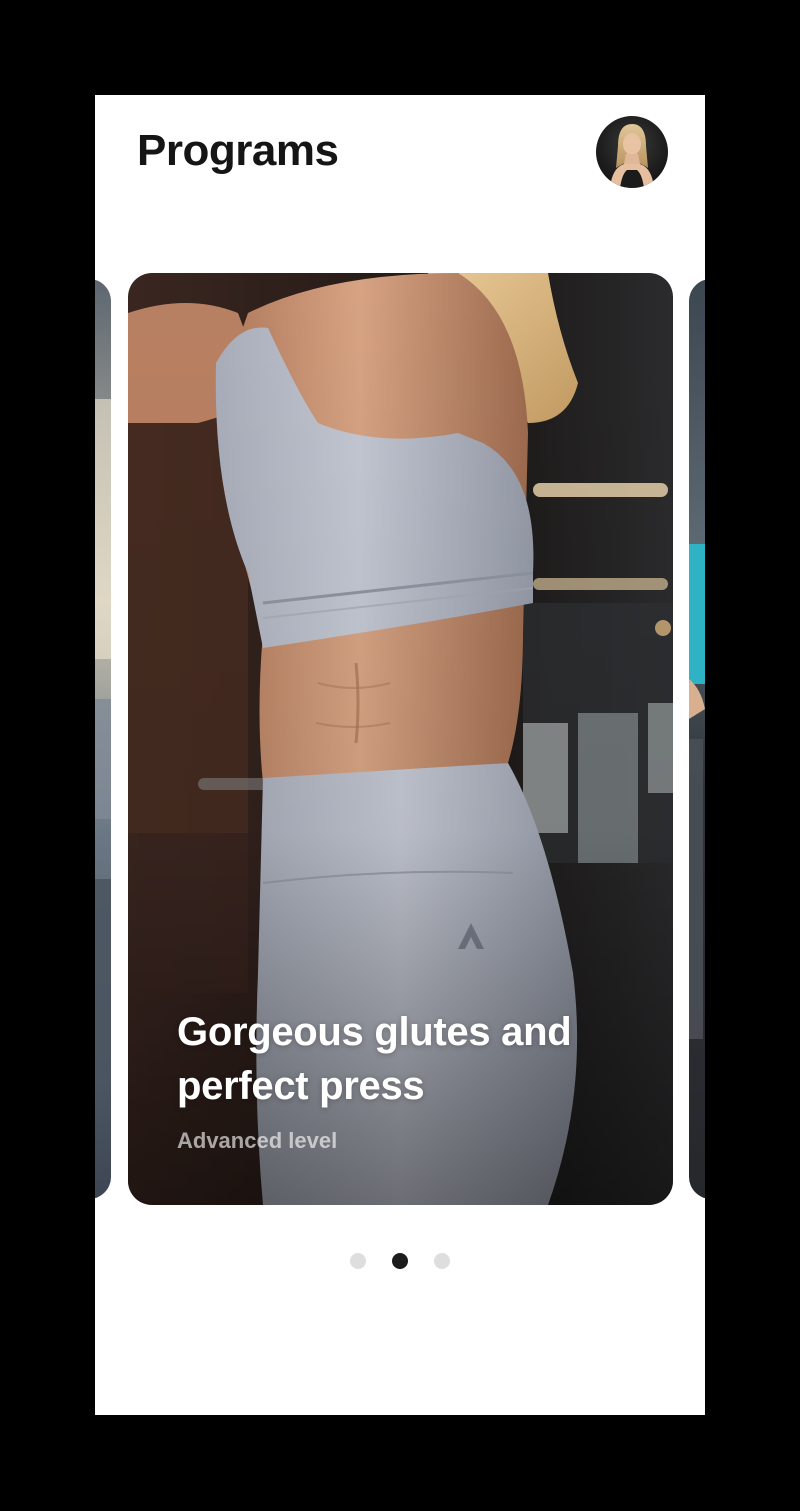 The image size is (800, 1511). I want to click on program-photo-previous, so click(103, 739).